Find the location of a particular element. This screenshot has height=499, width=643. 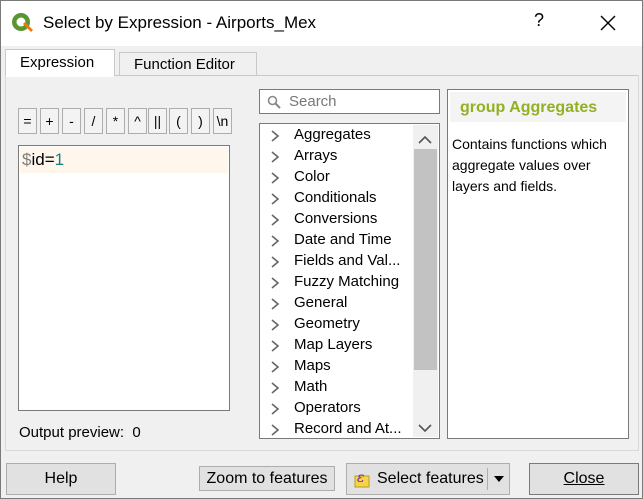

scrollbar-thumb is located at coordinates (425, 259).